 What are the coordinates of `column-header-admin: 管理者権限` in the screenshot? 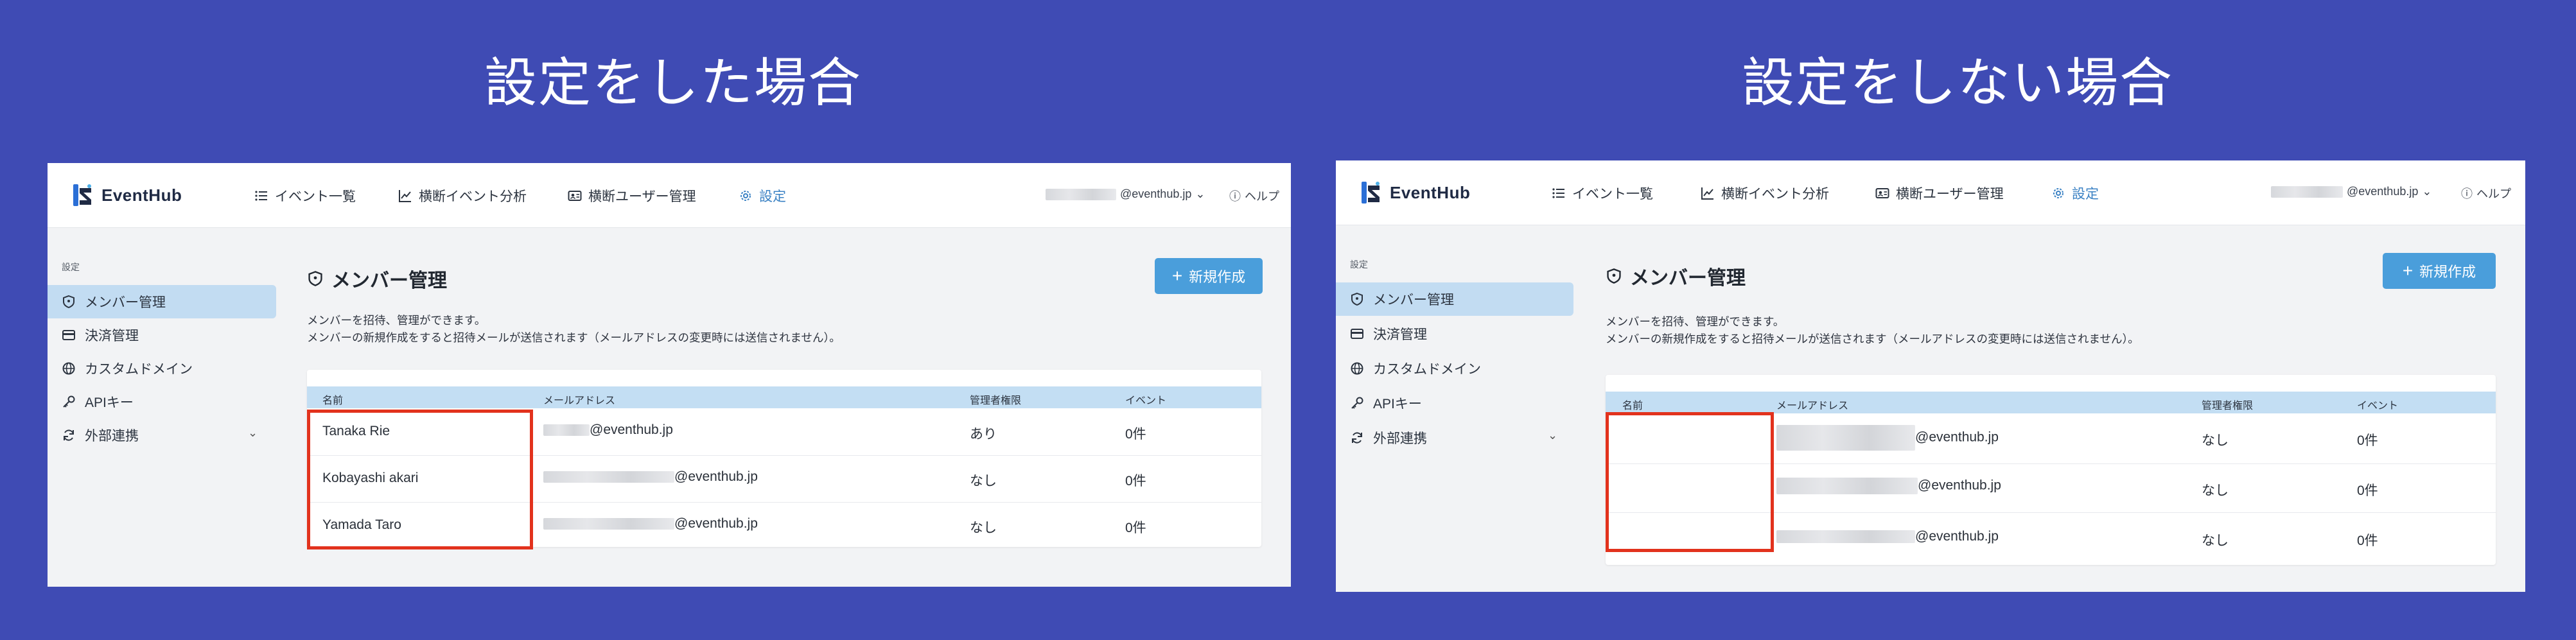 It's located at (2228, 406).